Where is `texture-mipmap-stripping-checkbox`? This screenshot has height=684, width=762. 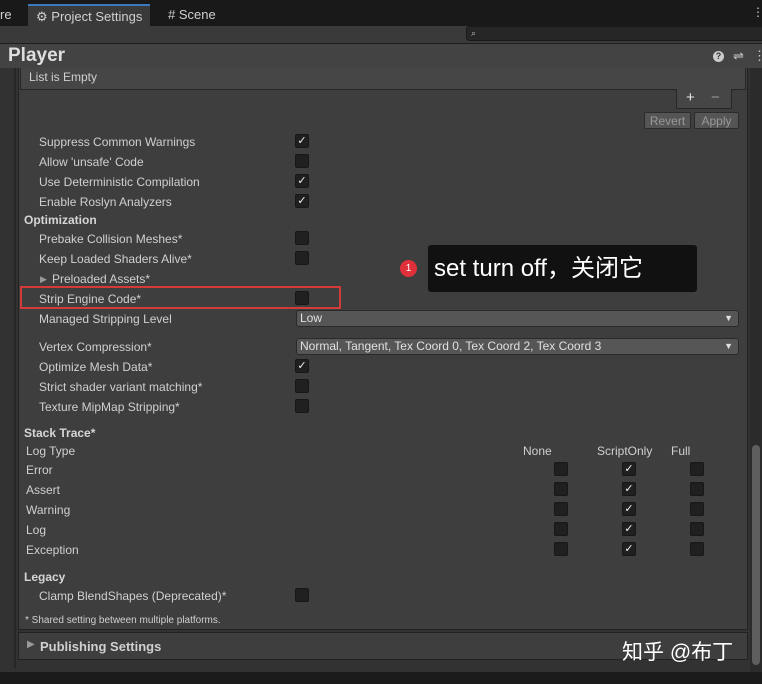
texture-mipmap-stripping-checkbox is located at coordinates (302, 406).